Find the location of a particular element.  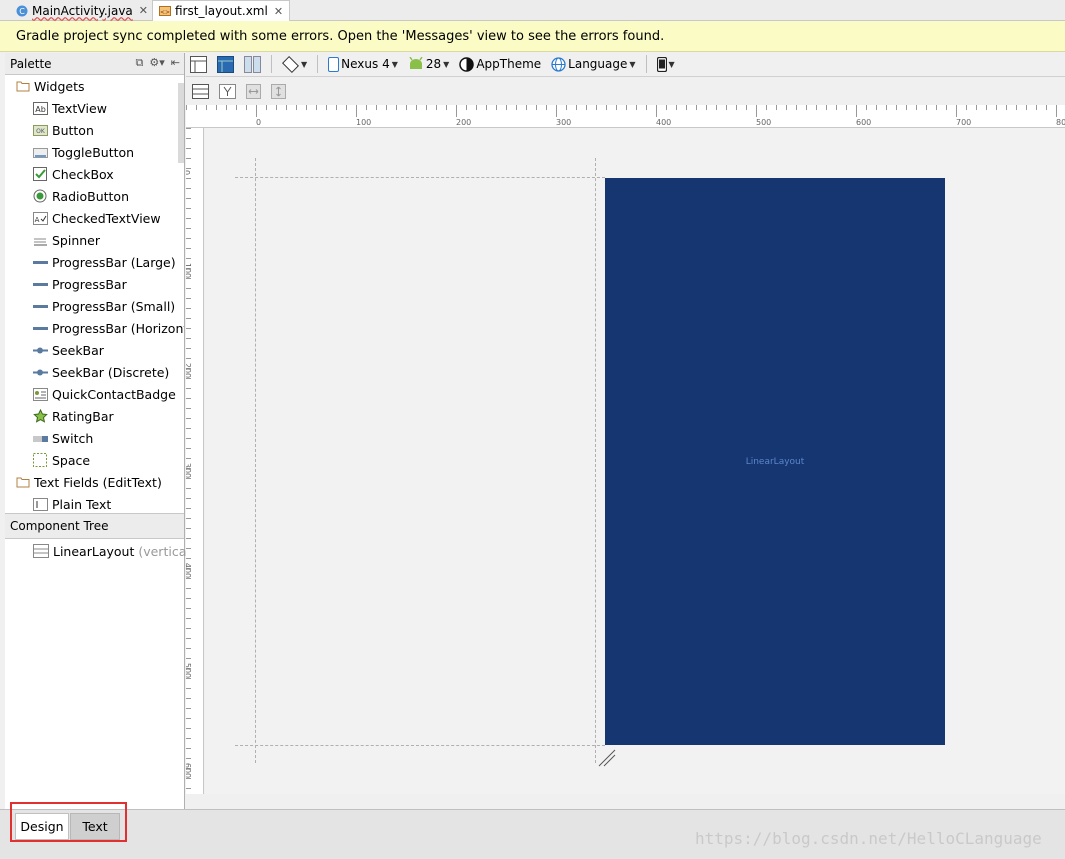

distribute-vertical-button is located at coordinates (278, 91).